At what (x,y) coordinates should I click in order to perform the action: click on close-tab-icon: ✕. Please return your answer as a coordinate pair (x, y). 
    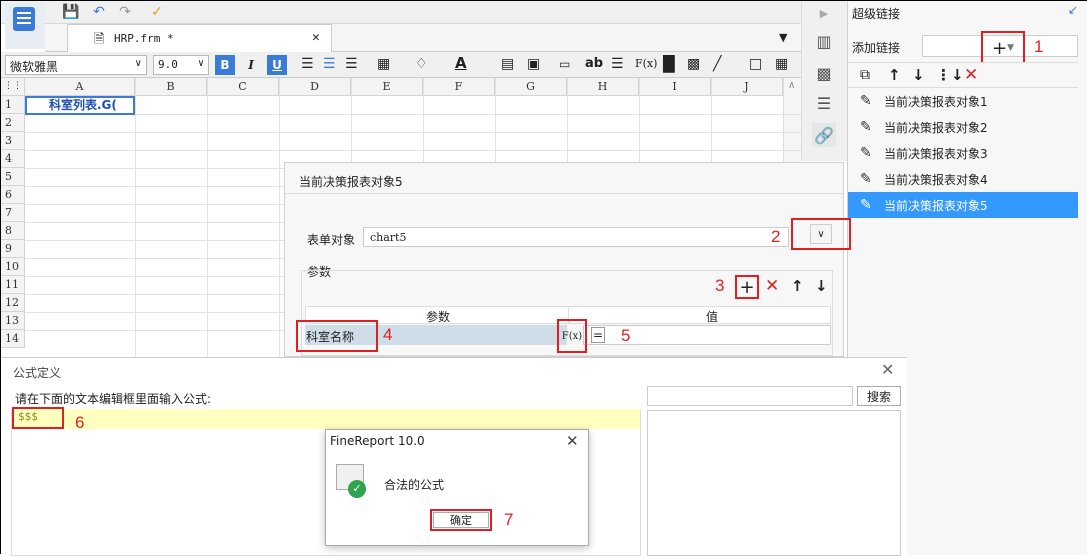
    Looking at the image, I should click on (316, 37).